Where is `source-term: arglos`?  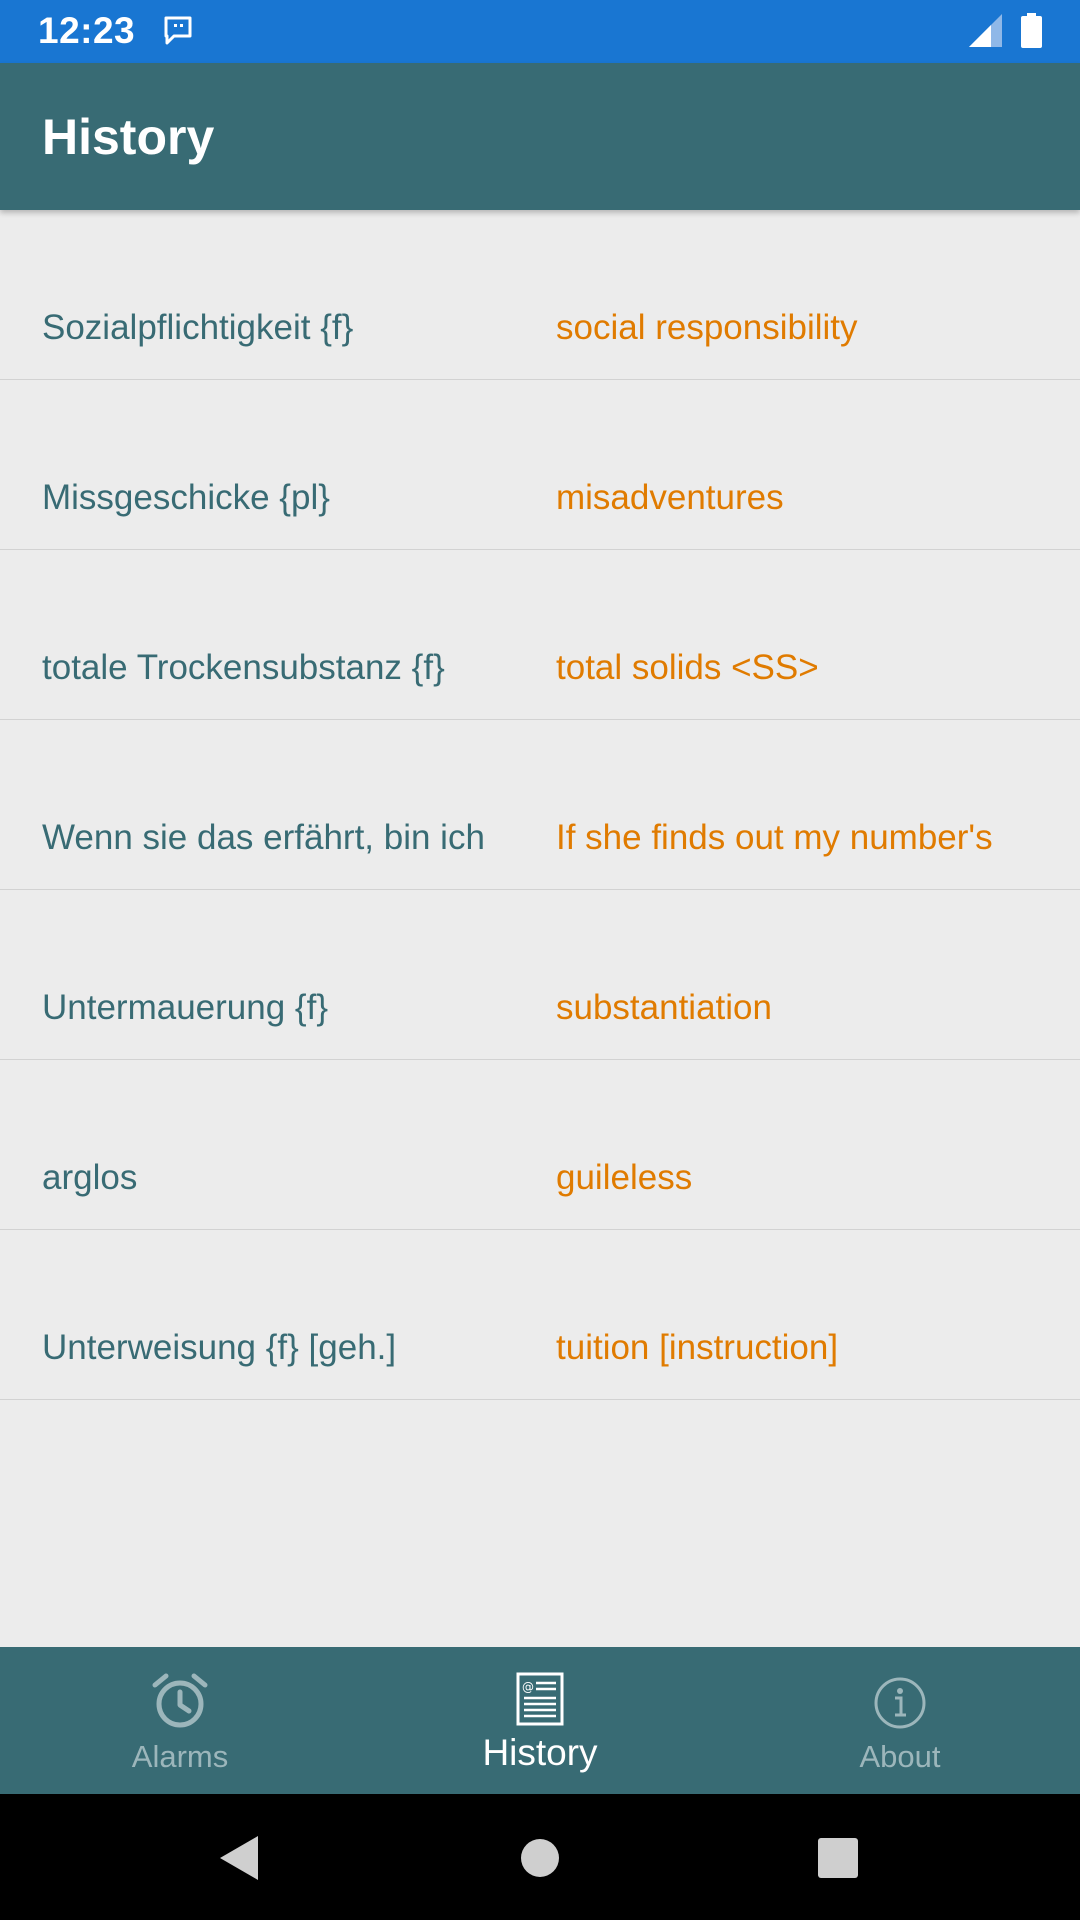 source-term: arglos is located at coordinates (90, 1177).